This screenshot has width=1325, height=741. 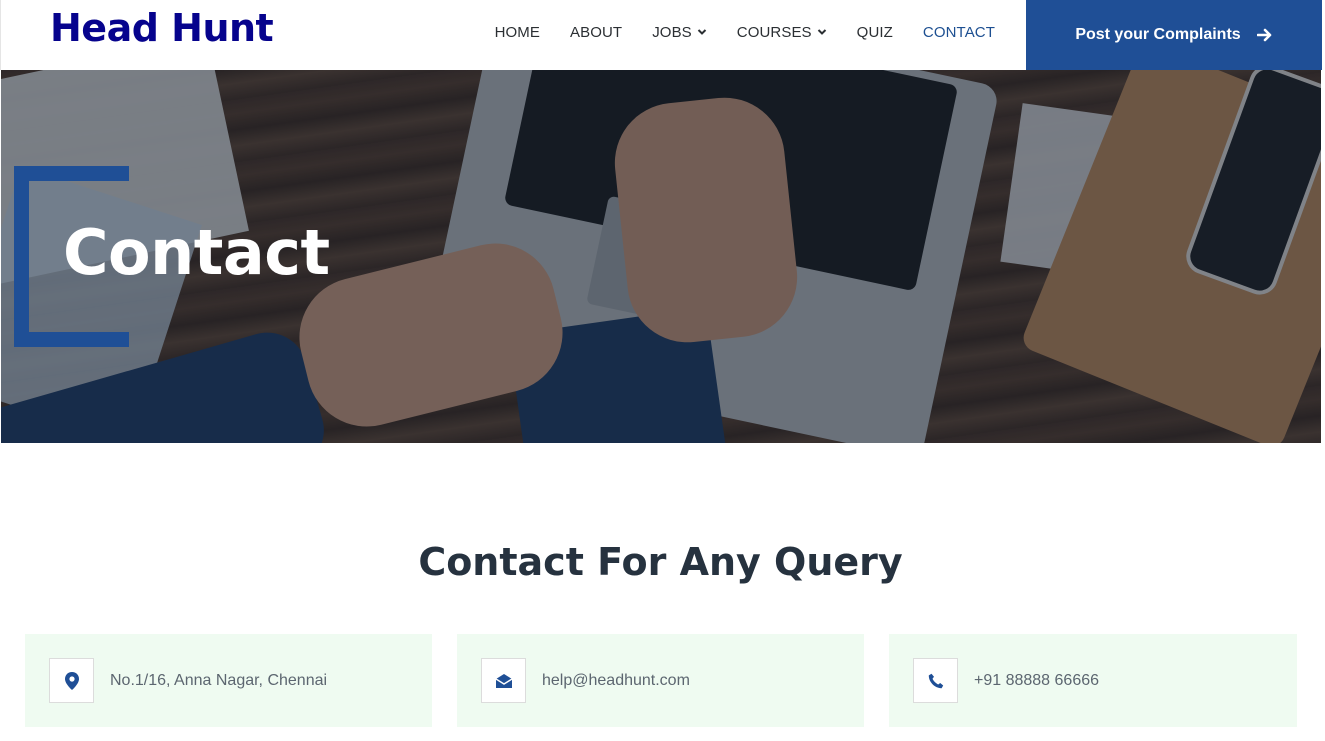 What do you see at coordinates (71, 680) in the screenshot?
I see `map-marker-icon` at bounding box center [71, 680].